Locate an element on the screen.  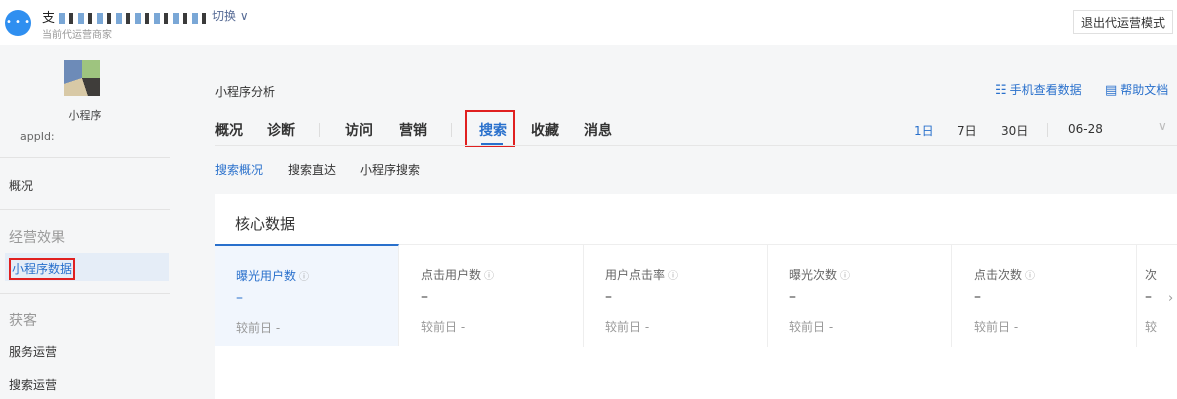
top-bar: • • • 支 切换 ∨ 当前代运营商家 退出代运营模式 is located at coordinates (588, 22).